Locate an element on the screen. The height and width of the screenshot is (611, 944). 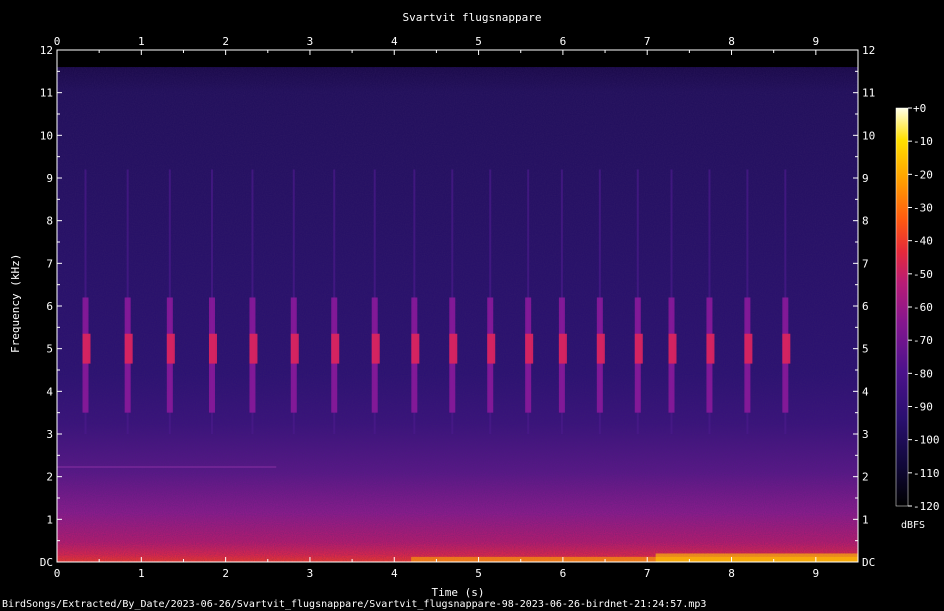
x-tick-label-top: 1 is located at coordinates (141, 41).